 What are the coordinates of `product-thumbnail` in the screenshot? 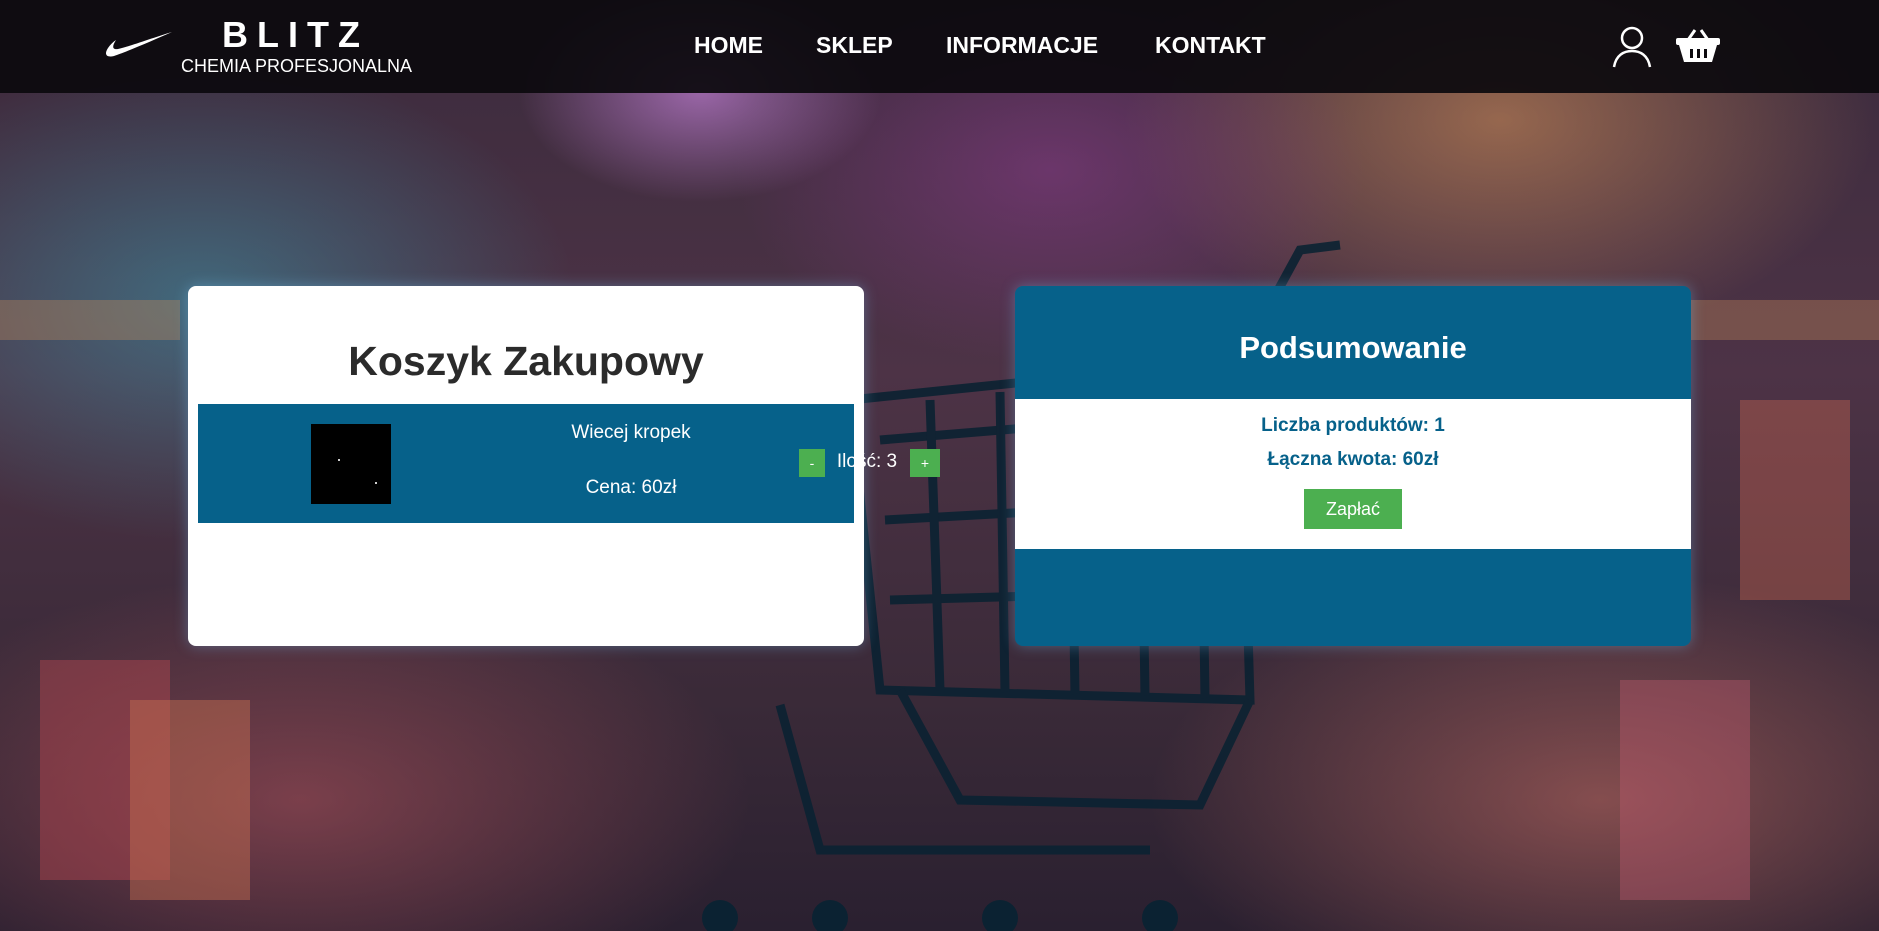 It's located at (351, 464).